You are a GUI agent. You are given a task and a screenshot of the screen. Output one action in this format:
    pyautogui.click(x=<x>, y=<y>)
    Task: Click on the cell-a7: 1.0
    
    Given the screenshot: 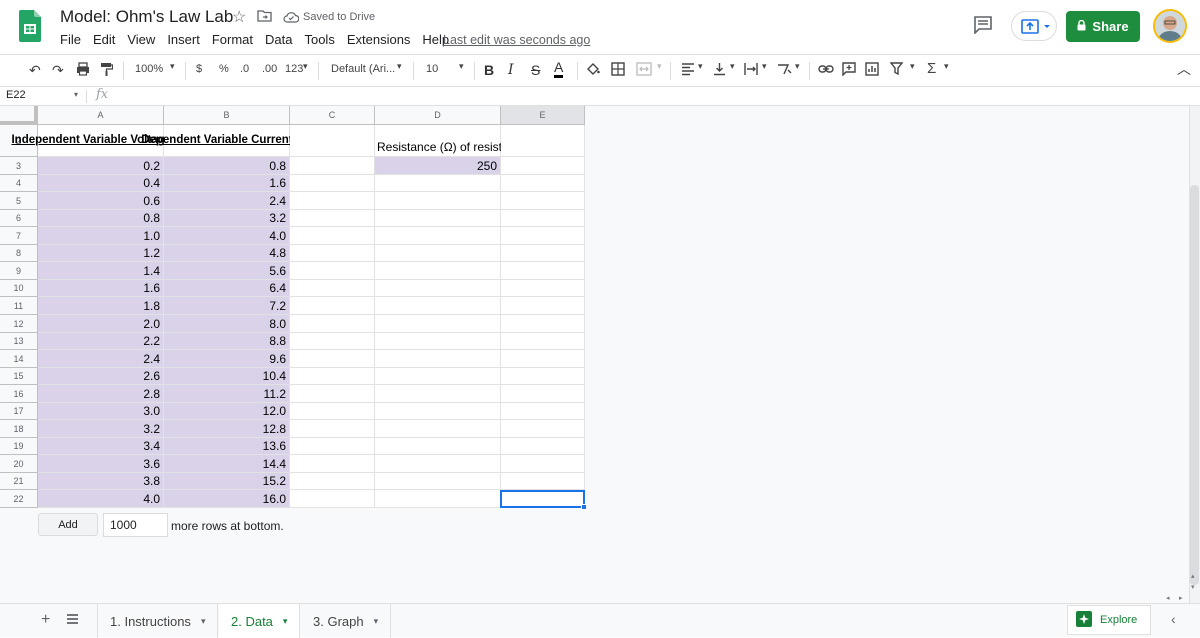 What is the action you would take?
    pyautogui.click(x=101, y=236)
    